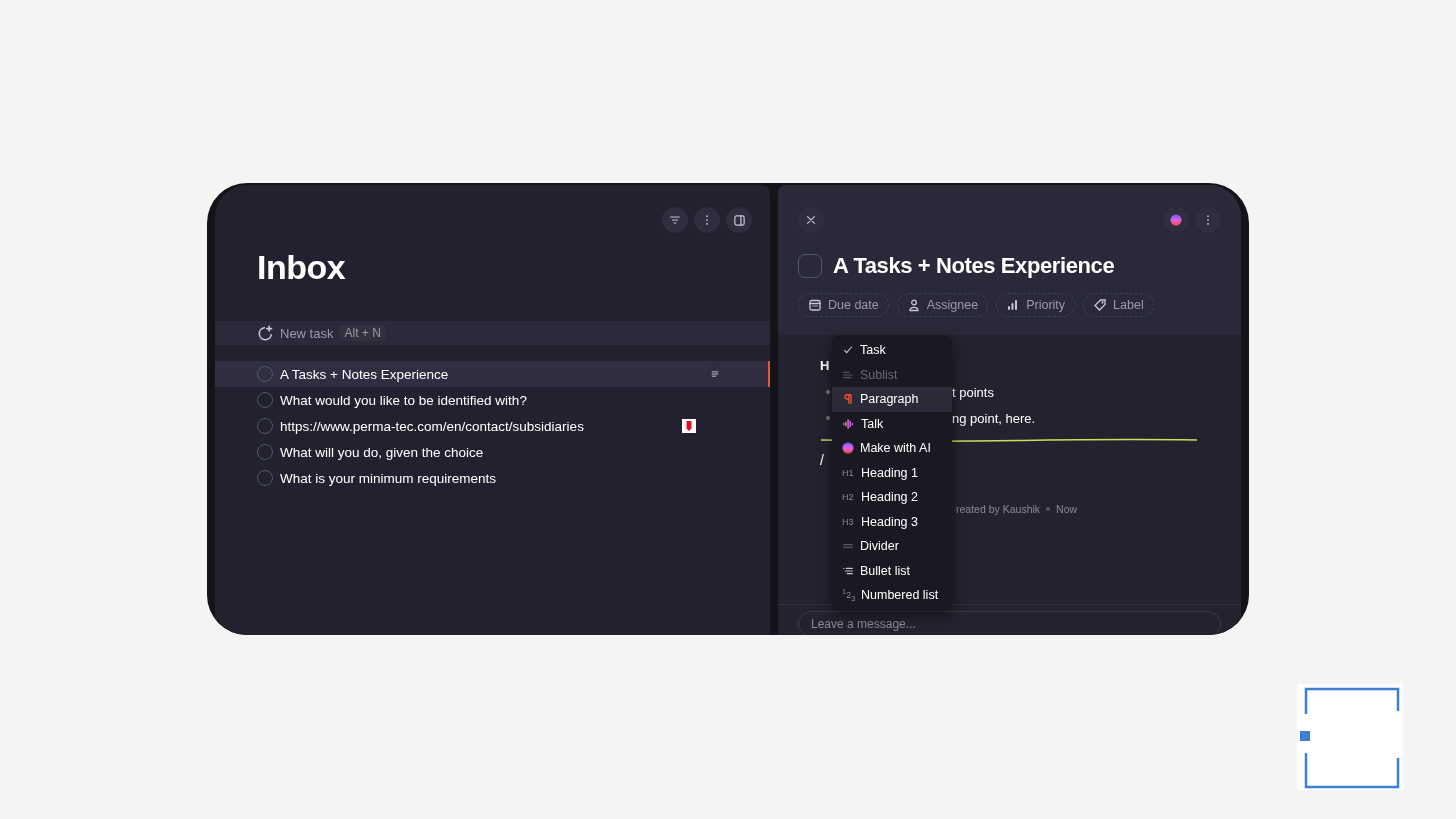 The image size is (1456, 819). I want to click on task-checkbox, so click(810, 266).